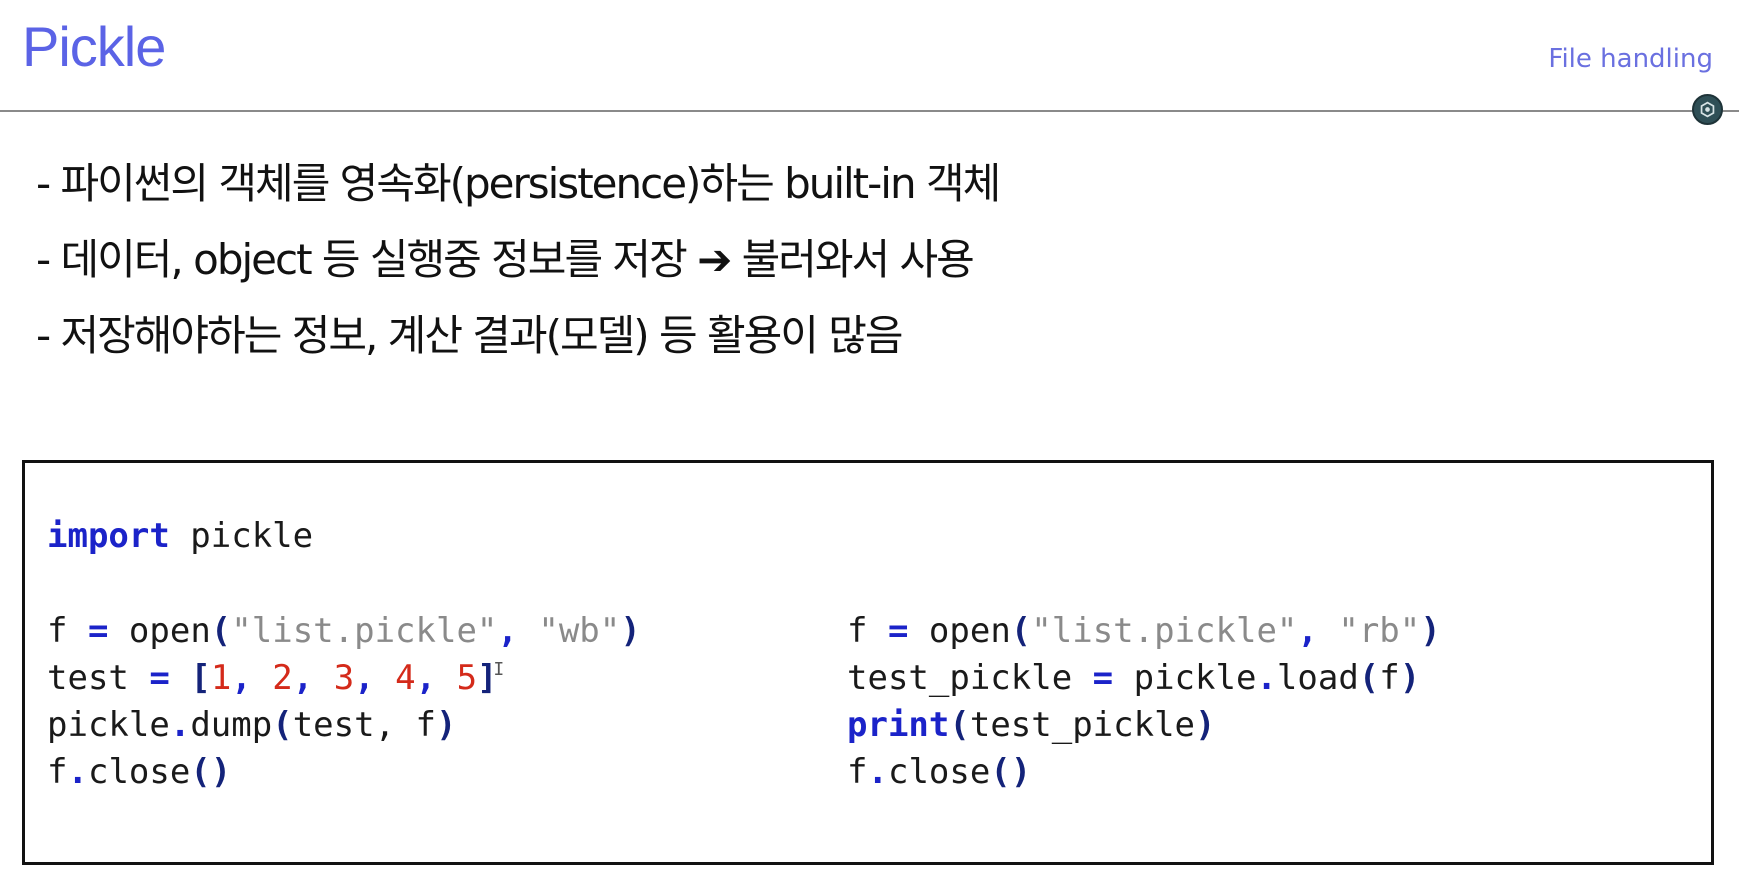  I want to click on logo-icon, so click(1707, 109).